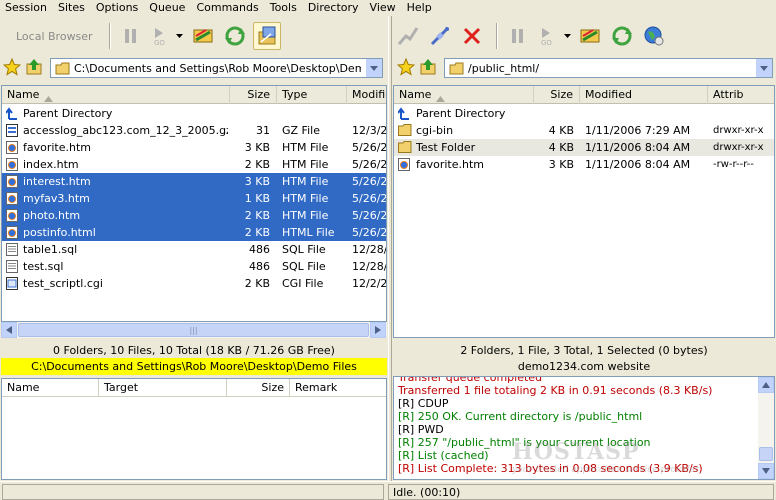 This screenshot has width=776, height=500. I want to click on svg-text: GO, so click(546, 42).